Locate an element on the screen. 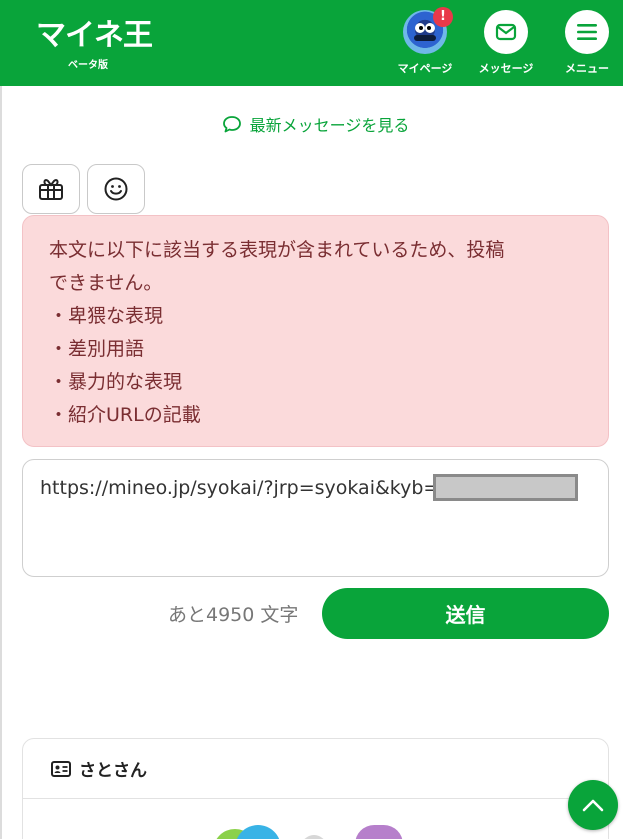  alert-line: ・紹介URLの記載 is located at coordinates (125, 415).